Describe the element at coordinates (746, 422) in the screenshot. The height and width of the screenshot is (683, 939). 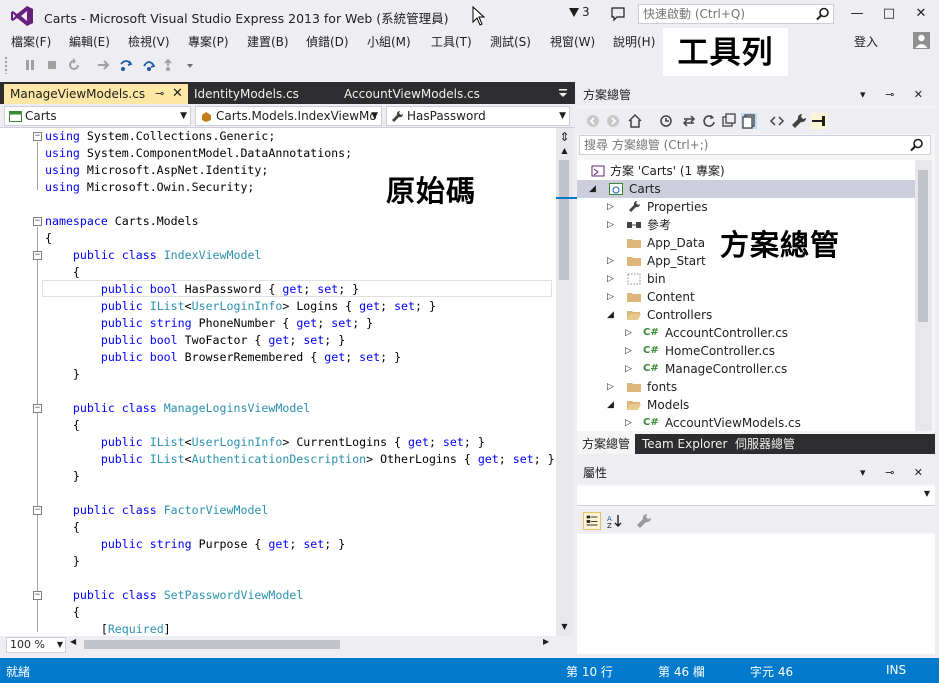
I see `tree-item-account-view-models: ▷ C# AccountViewModels.cs` at that location.